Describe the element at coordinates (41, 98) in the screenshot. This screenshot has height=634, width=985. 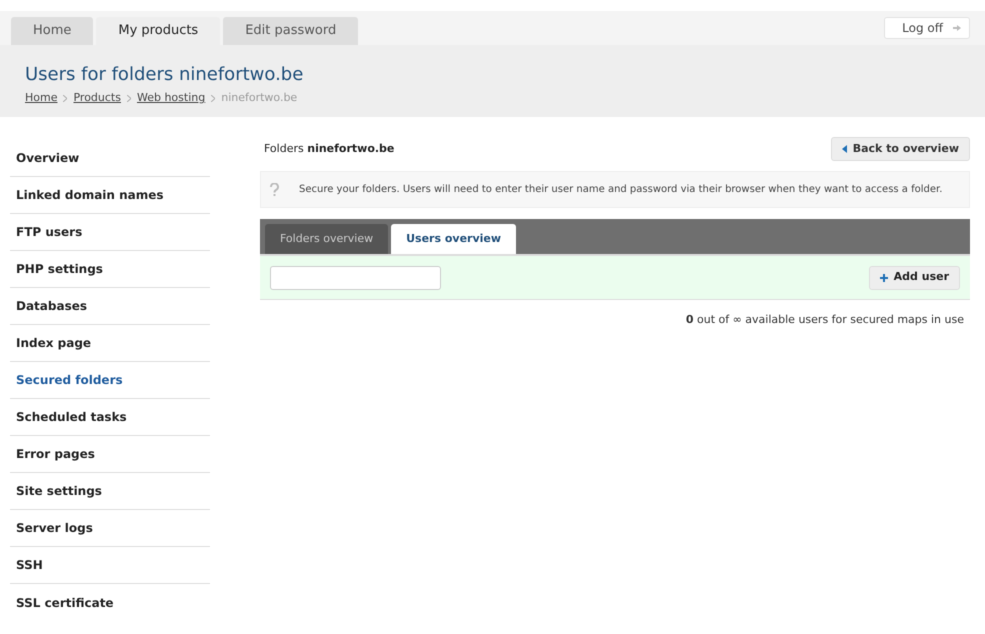
I see `breadcrumb-link: Home` at that location.